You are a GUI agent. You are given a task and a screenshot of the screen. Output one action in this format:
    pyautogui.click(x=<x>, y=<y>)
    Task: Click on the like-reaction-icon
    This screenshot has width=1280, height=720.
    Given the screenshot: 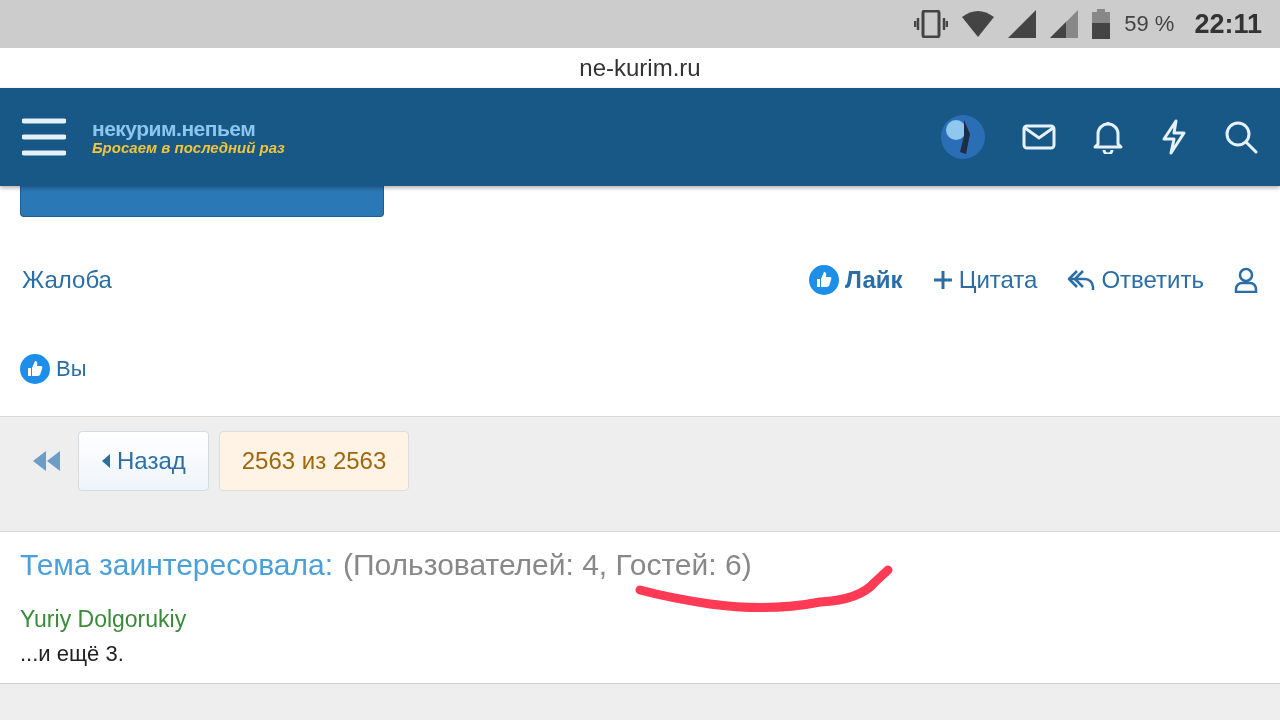 What is the action you would take?
    pyautogui.click(x=35, y=369)
    